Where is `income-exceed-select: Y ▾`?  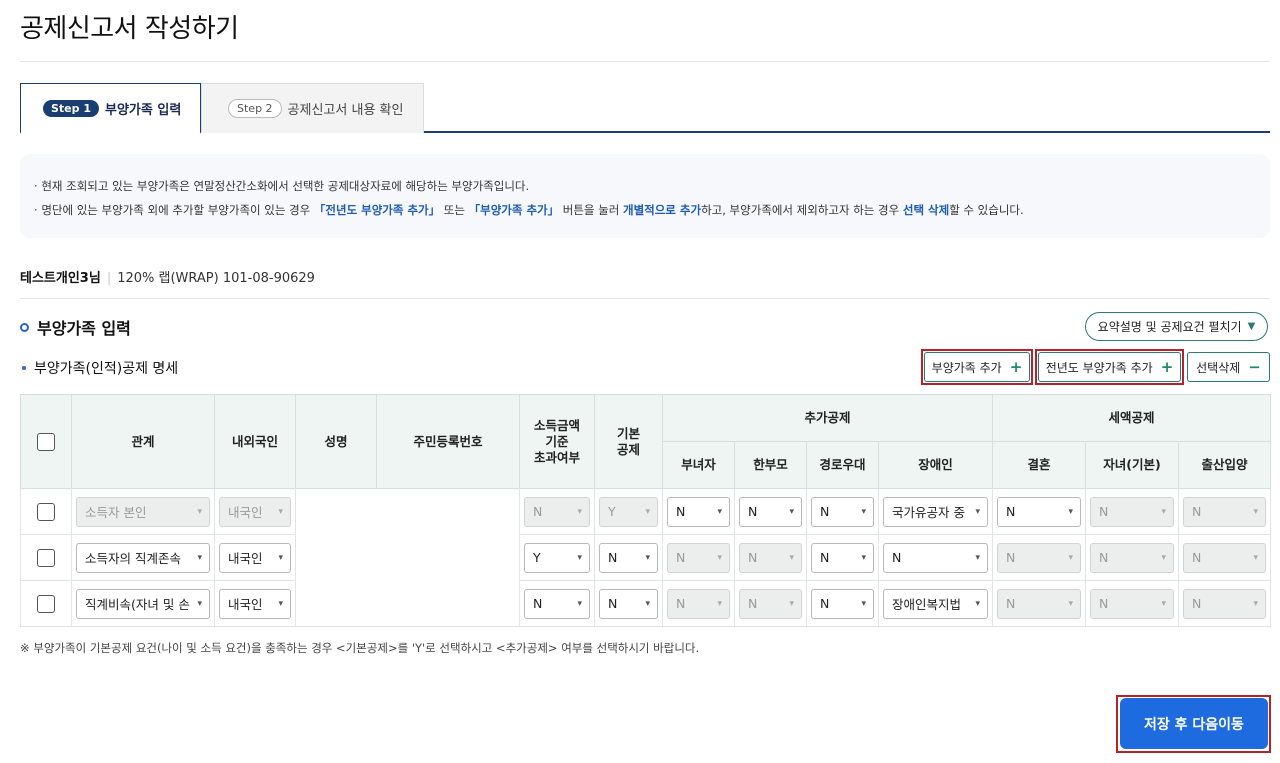
income-exceed-select: Y ▾ is located at coordinates (557, 557).